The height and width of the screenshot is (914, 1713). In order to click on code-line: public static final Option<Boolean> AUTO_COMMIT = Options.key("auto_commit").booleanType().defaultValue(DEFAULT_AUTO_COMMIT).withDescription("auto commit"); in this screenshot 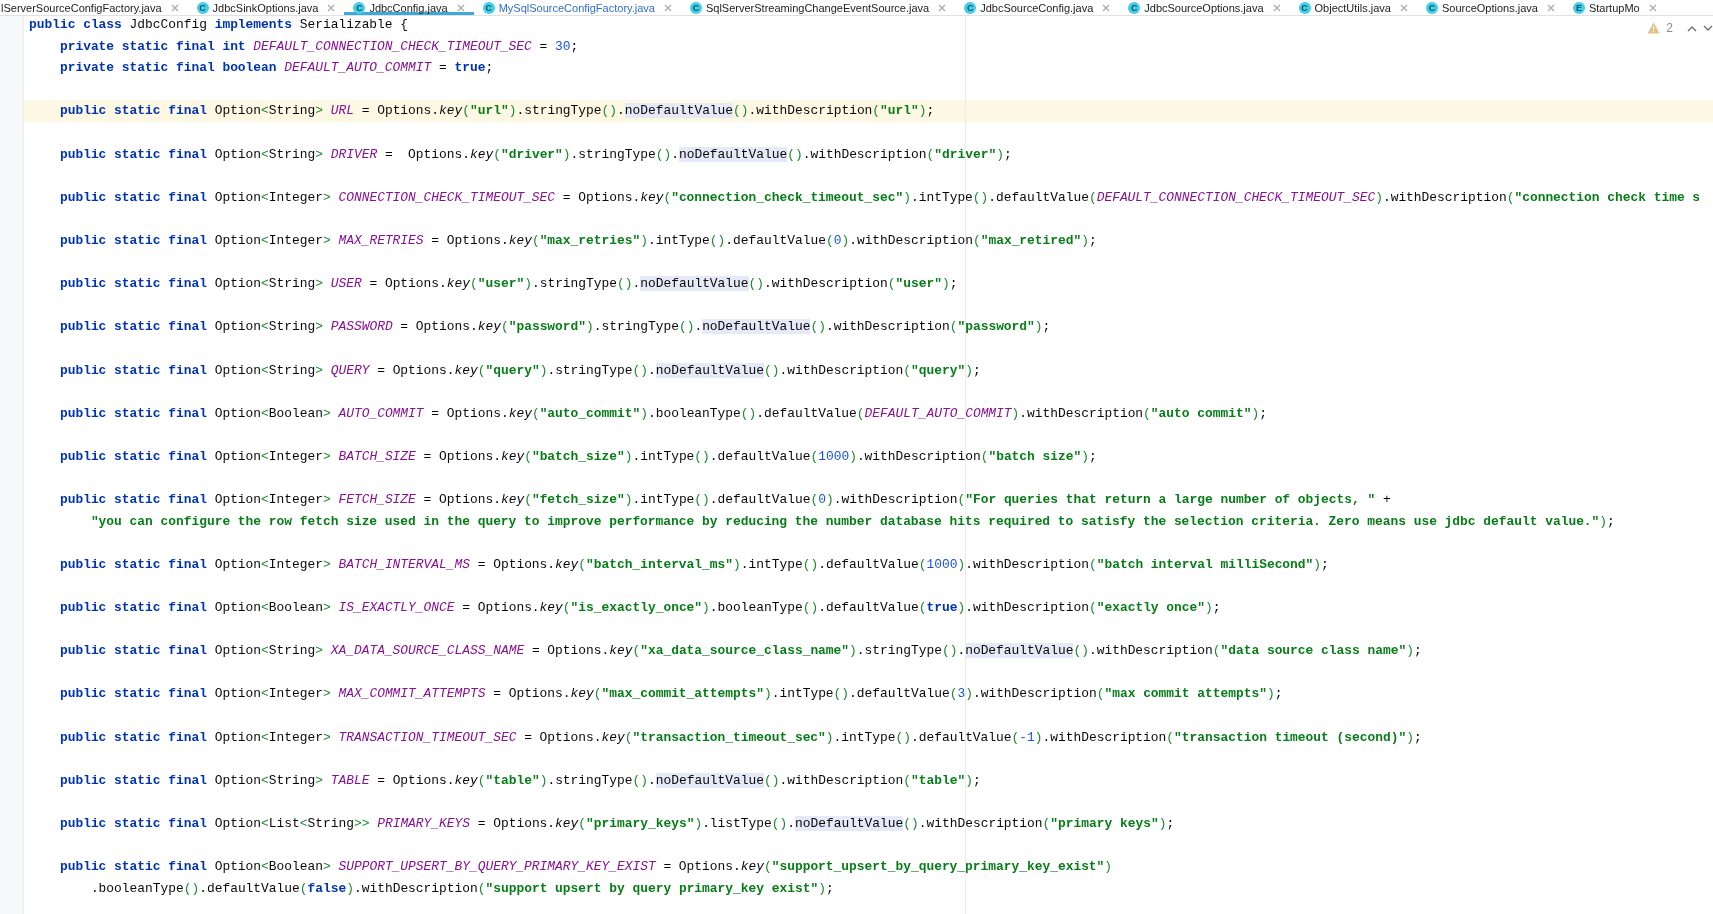, I will do `click(662, 413)`.